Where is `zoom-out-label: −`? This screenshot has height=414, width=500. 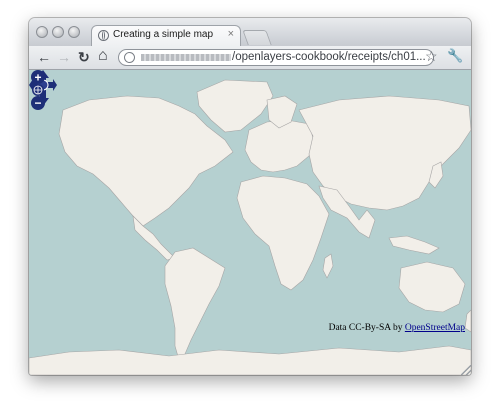
zoom-out-label: − is located at coordinates (37, 103).